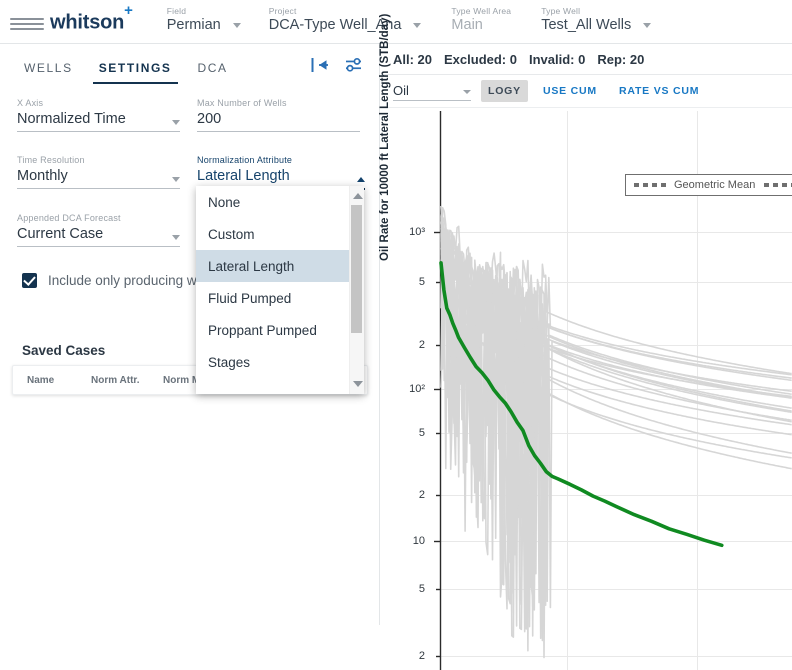  I want to click on field-time-resolution-label: Time Resolution, so click(51, 160).